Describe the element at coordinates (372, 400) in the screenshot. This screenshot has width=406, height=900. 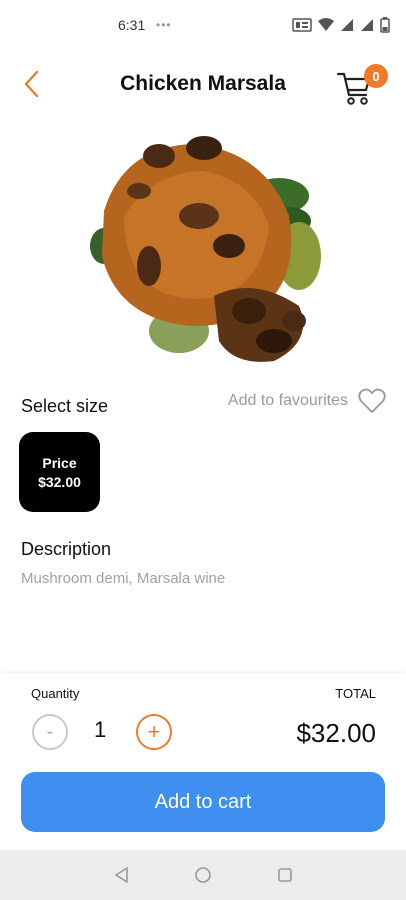
I see `heart-icon` at that location.